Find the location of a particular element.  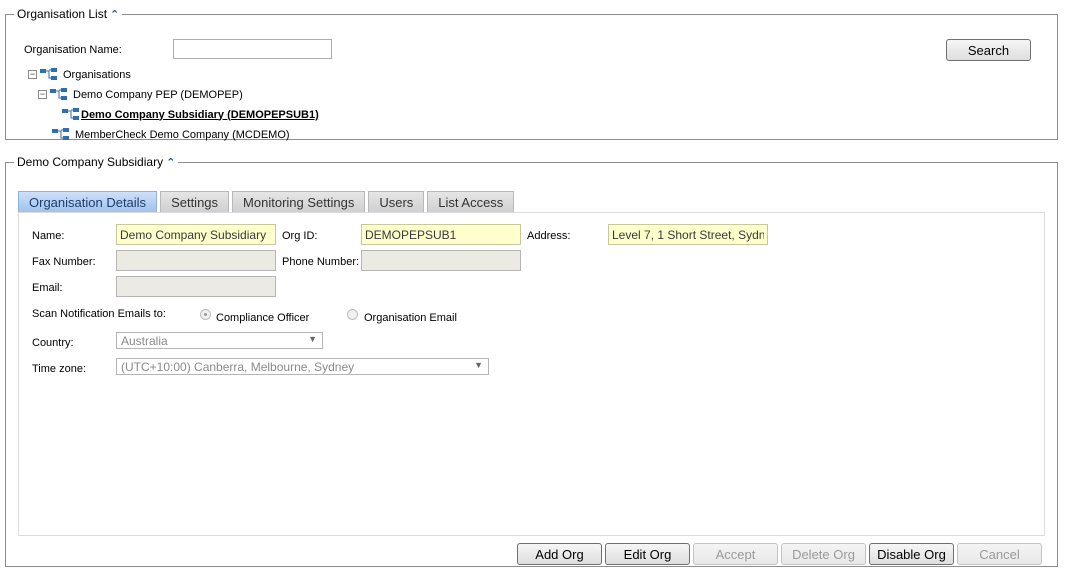

country-select: Australia ▼ is located at coordinates (219, 340).